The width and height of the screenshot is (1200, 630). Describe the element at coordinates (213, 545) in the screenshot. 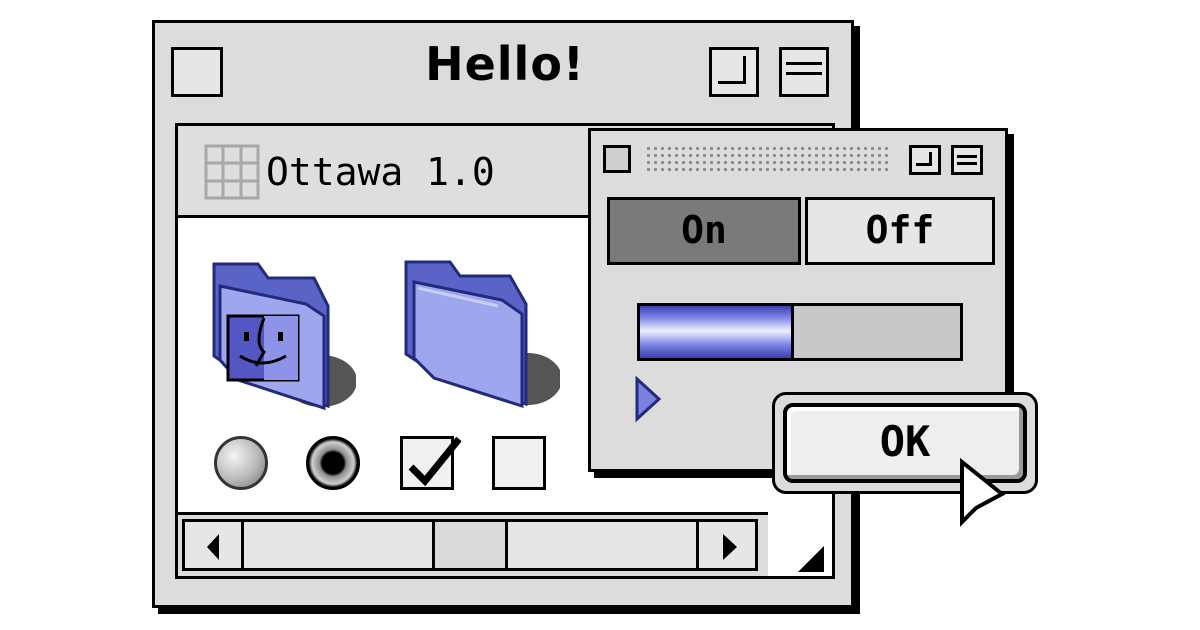

I see `scroll-left-arrow-icon` at that location.